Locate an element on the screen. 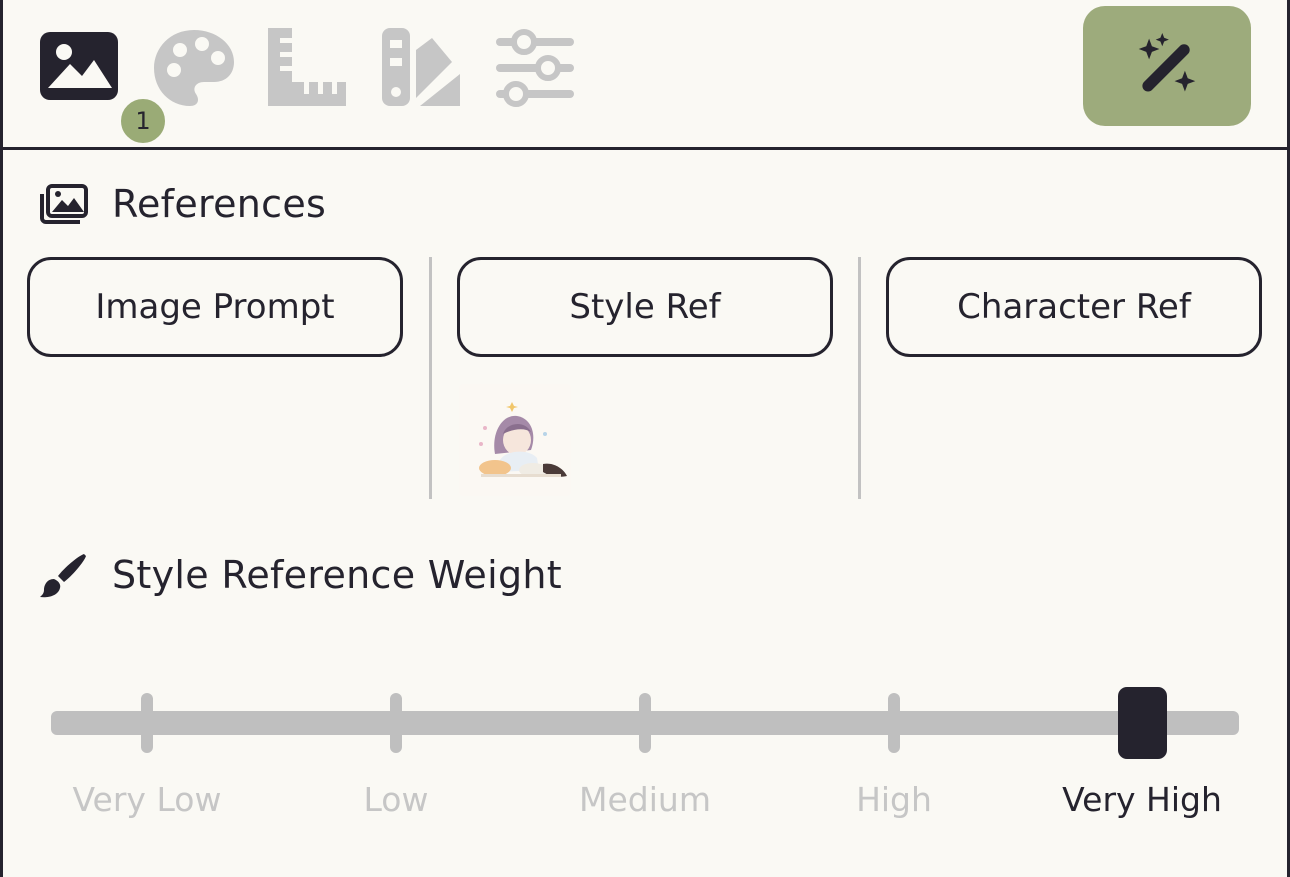 This screenshot has height=877, width=1290. tab-settings is located at coordinates (536, 68).